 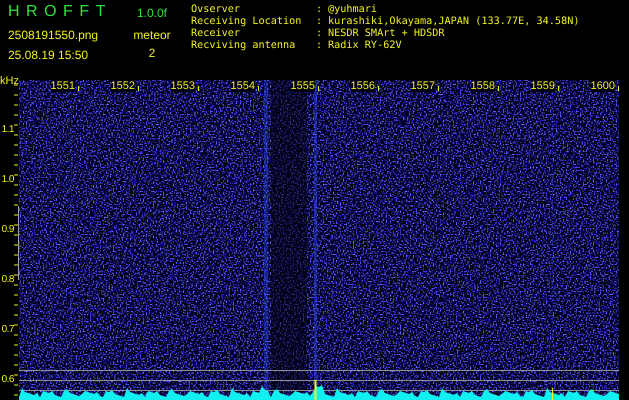 I want to click on info-label: Recviving antenna, so click(x=243, y=46).